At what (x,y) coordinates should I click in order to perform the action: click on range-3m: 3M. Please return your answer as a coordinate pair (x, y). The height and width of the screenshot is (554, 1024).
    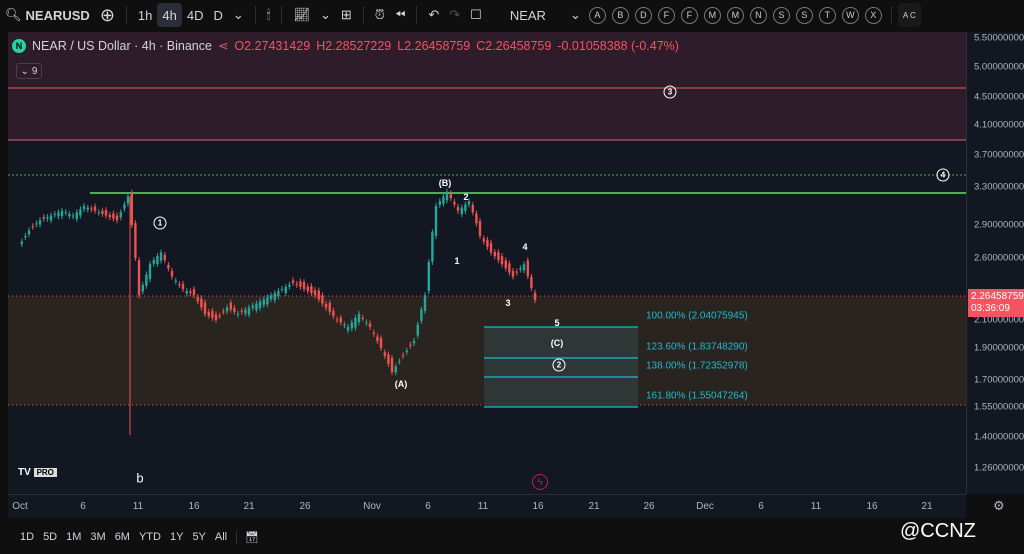
    Looking at the image, I should click on (97, 537).